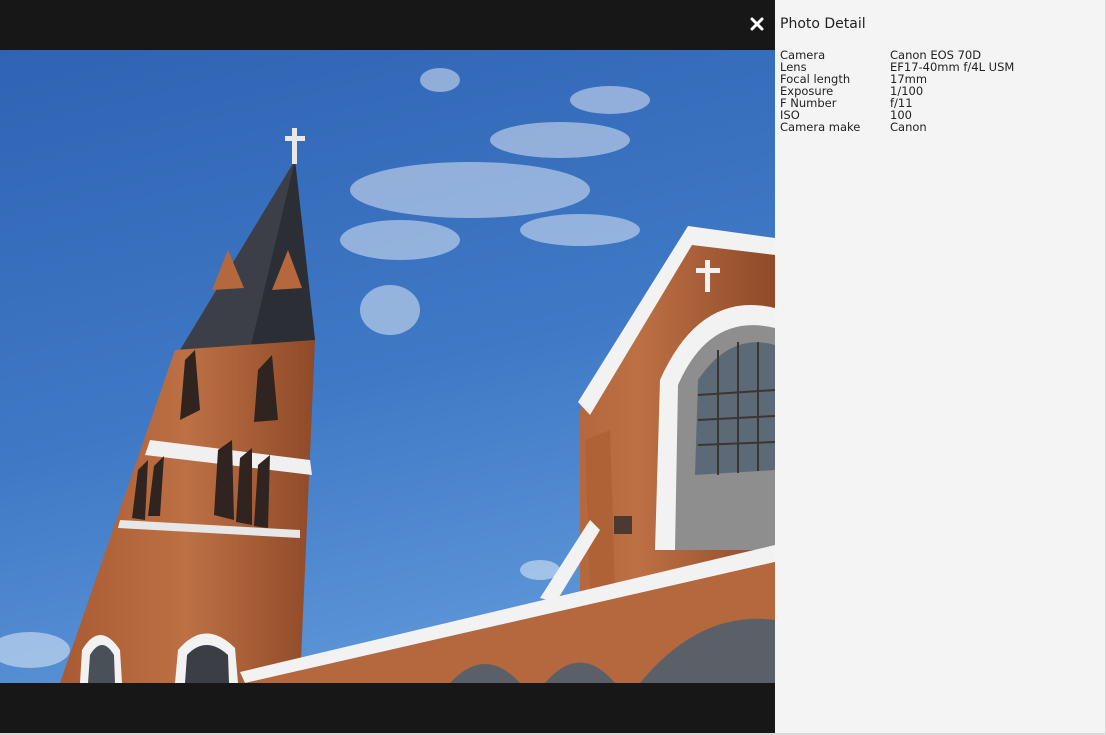 The width and height of the screenshot is (1106, 735). I want to click on close-button, so click(757, 24).